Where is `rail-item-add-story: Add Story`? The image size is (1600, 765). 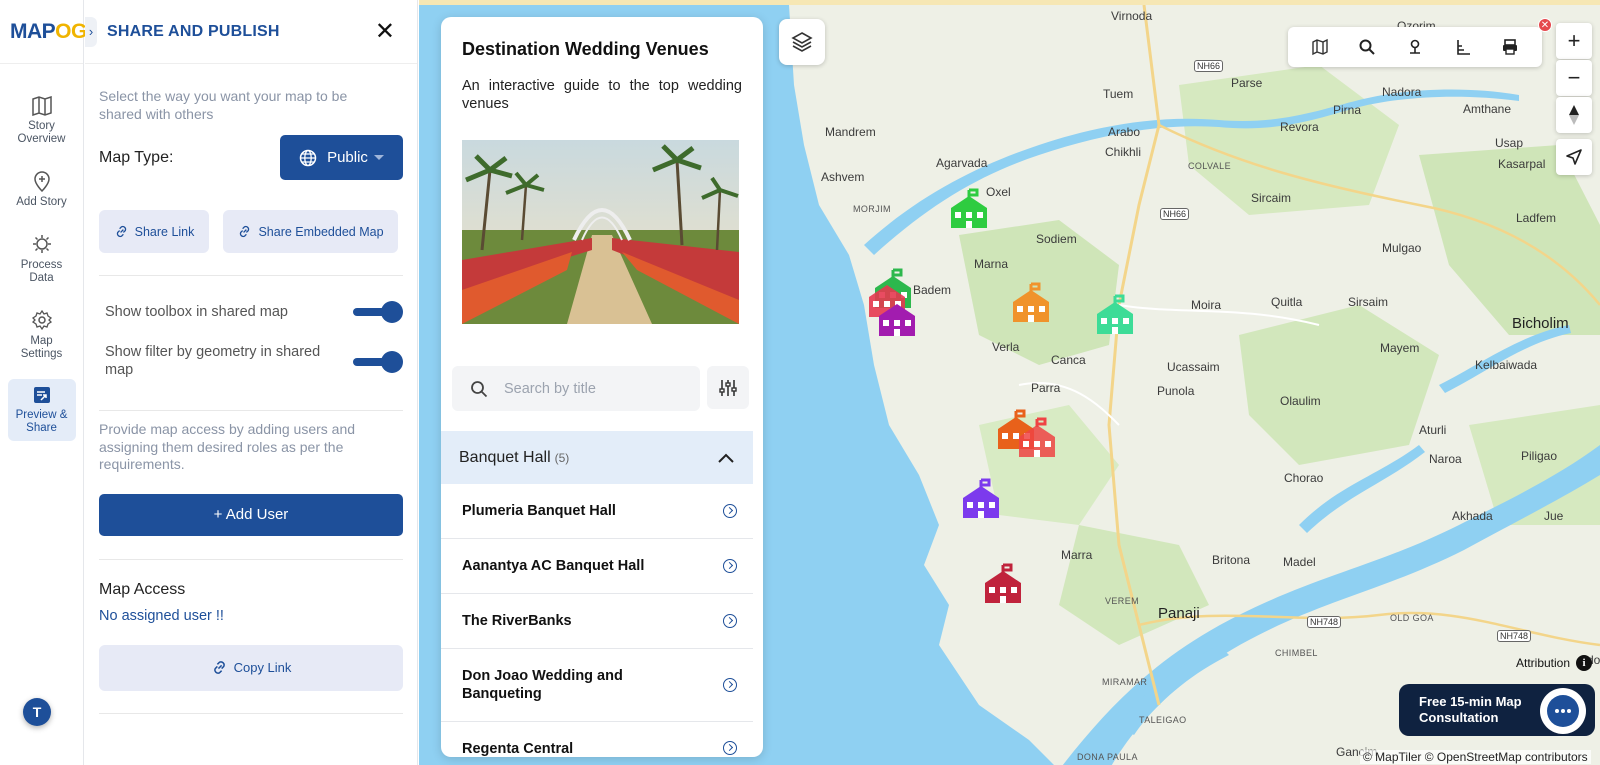 rail-item-add-story: Add Story is located at coordinates (42, 189).